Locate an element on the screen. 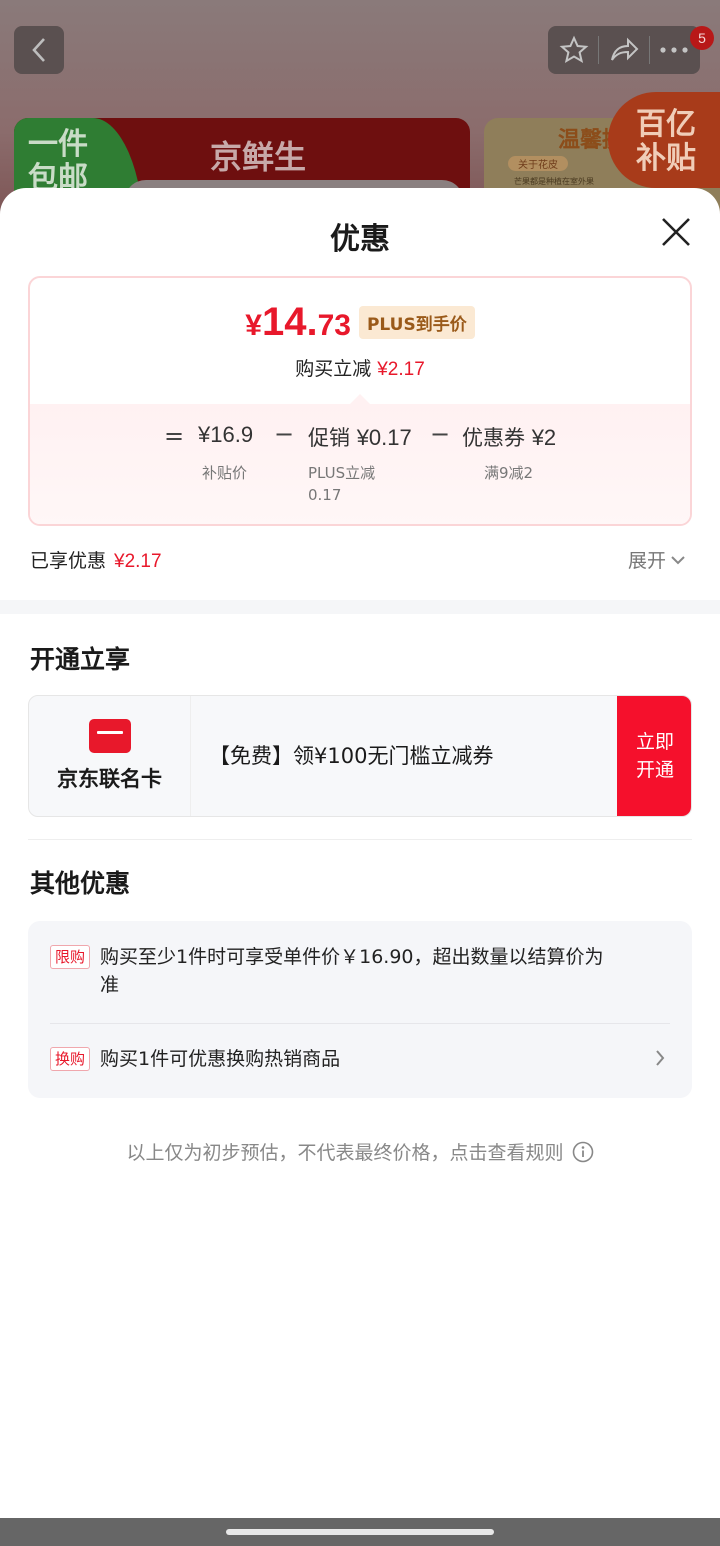 This screenshot has width=720, height=1546. limit-tag: 限购 is located at coordinates (70, 957).